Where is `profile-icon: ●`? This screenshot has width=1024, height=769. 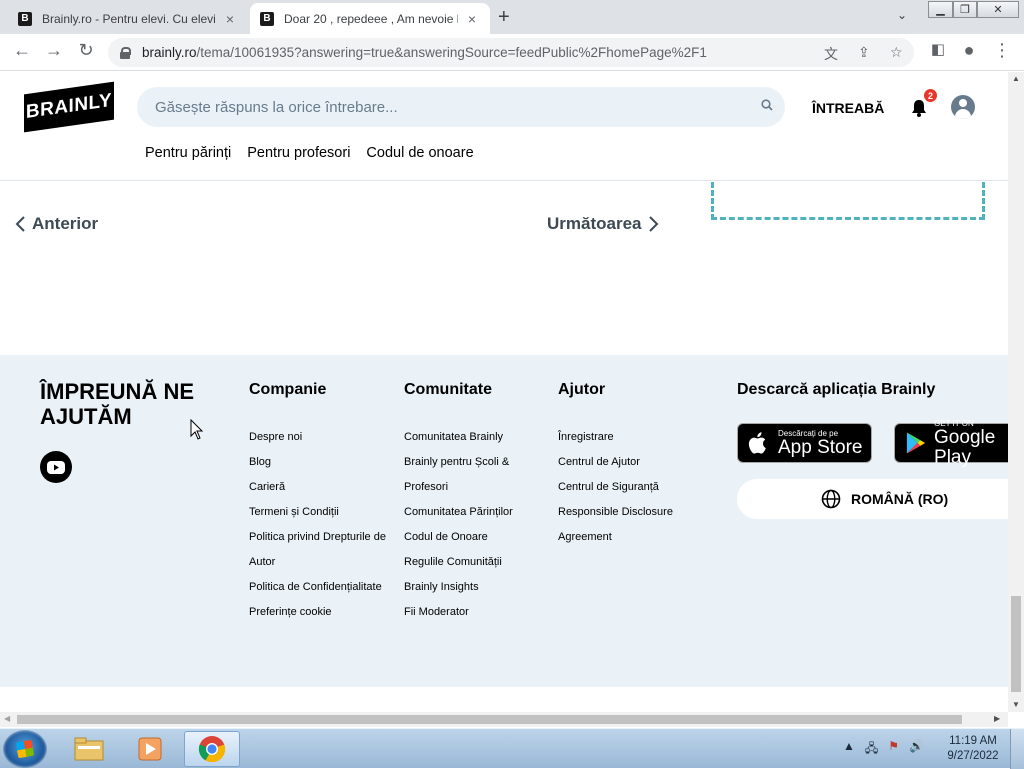 profile-icon: ● is located at coordinates (969, 50).